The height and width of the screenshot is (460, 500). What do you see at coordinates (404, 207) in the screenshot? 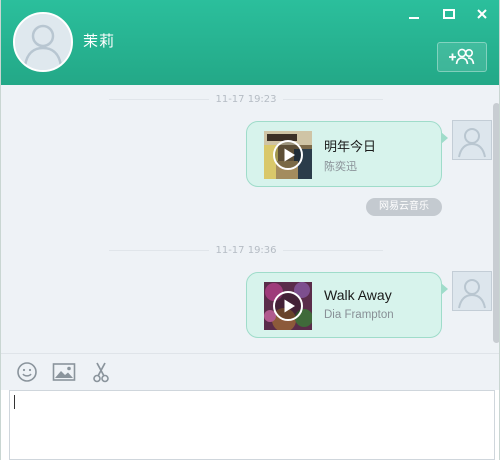
I see `source-tag: 网易云音乐` at bounding box center [404, 207].